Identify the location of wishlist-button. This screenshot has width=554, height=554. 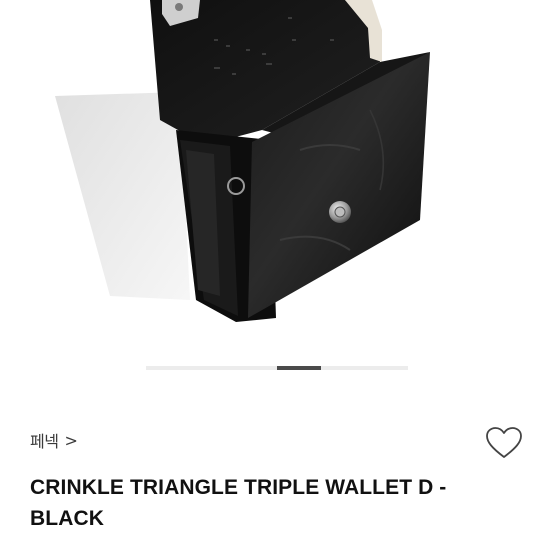
(504, 444).